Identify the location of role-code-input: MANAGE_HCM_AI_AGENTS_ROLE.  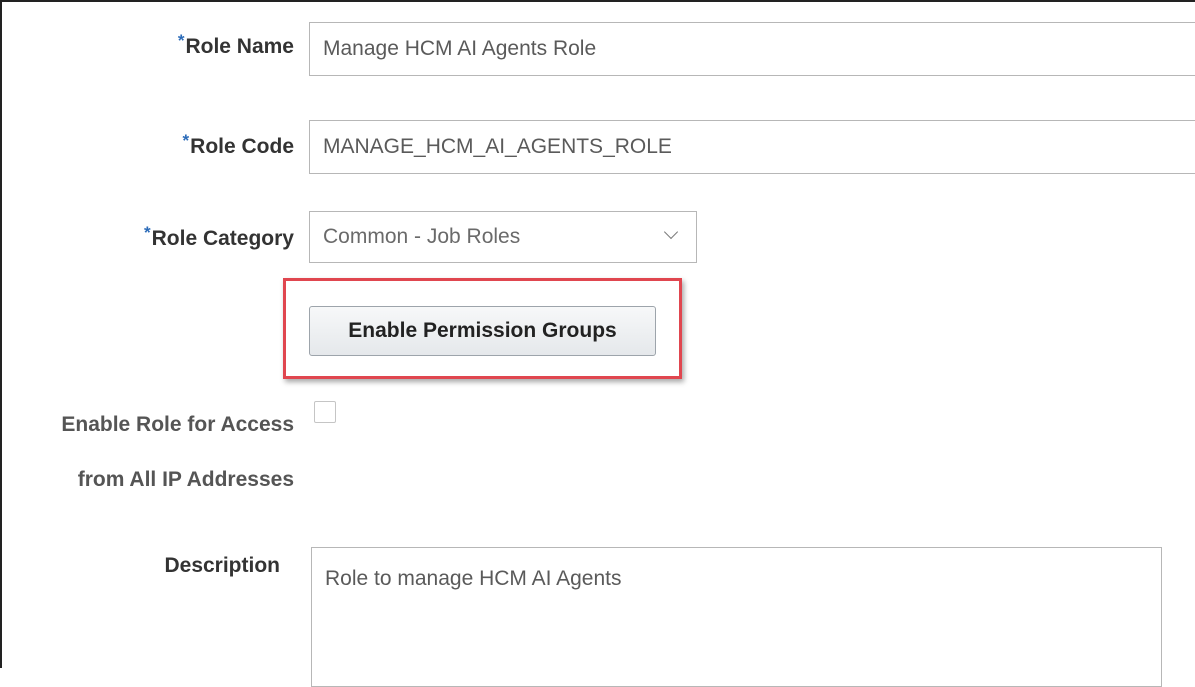
(752, 147).